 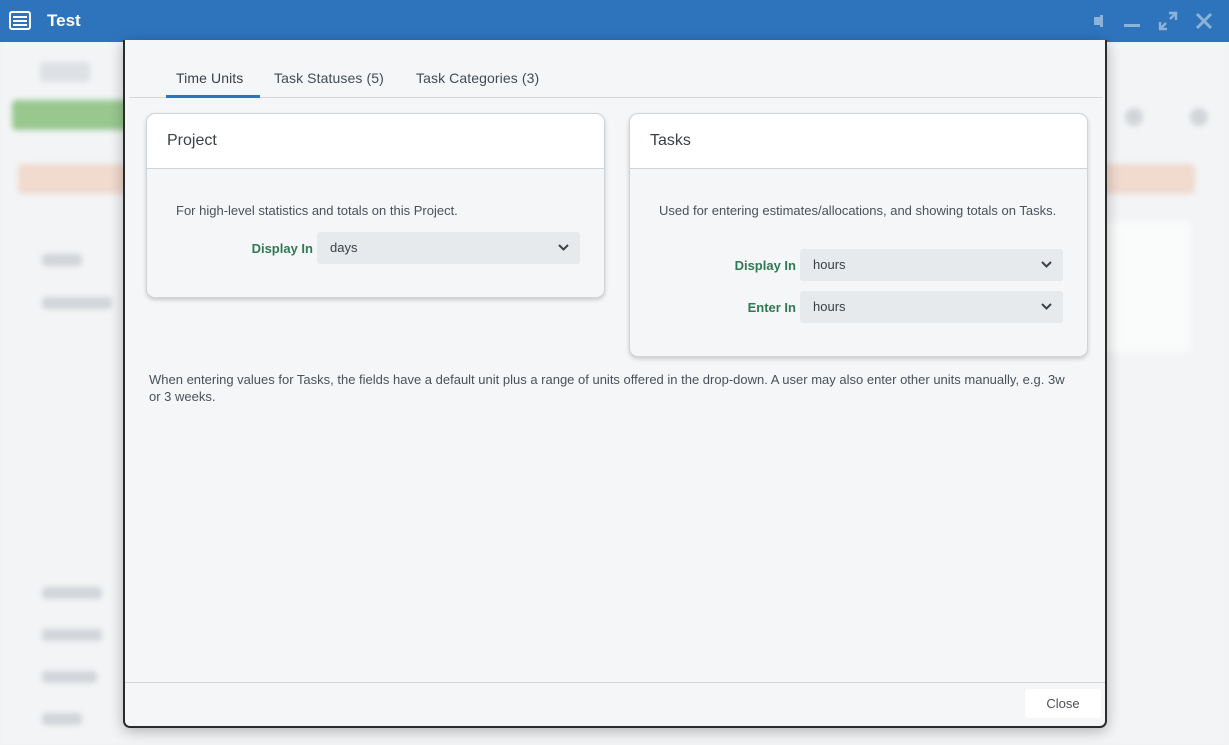 What do you see at coordinates (1168, 21) in the screenshot?
I see `maximize-icon` at bounding box center [1168, 21].